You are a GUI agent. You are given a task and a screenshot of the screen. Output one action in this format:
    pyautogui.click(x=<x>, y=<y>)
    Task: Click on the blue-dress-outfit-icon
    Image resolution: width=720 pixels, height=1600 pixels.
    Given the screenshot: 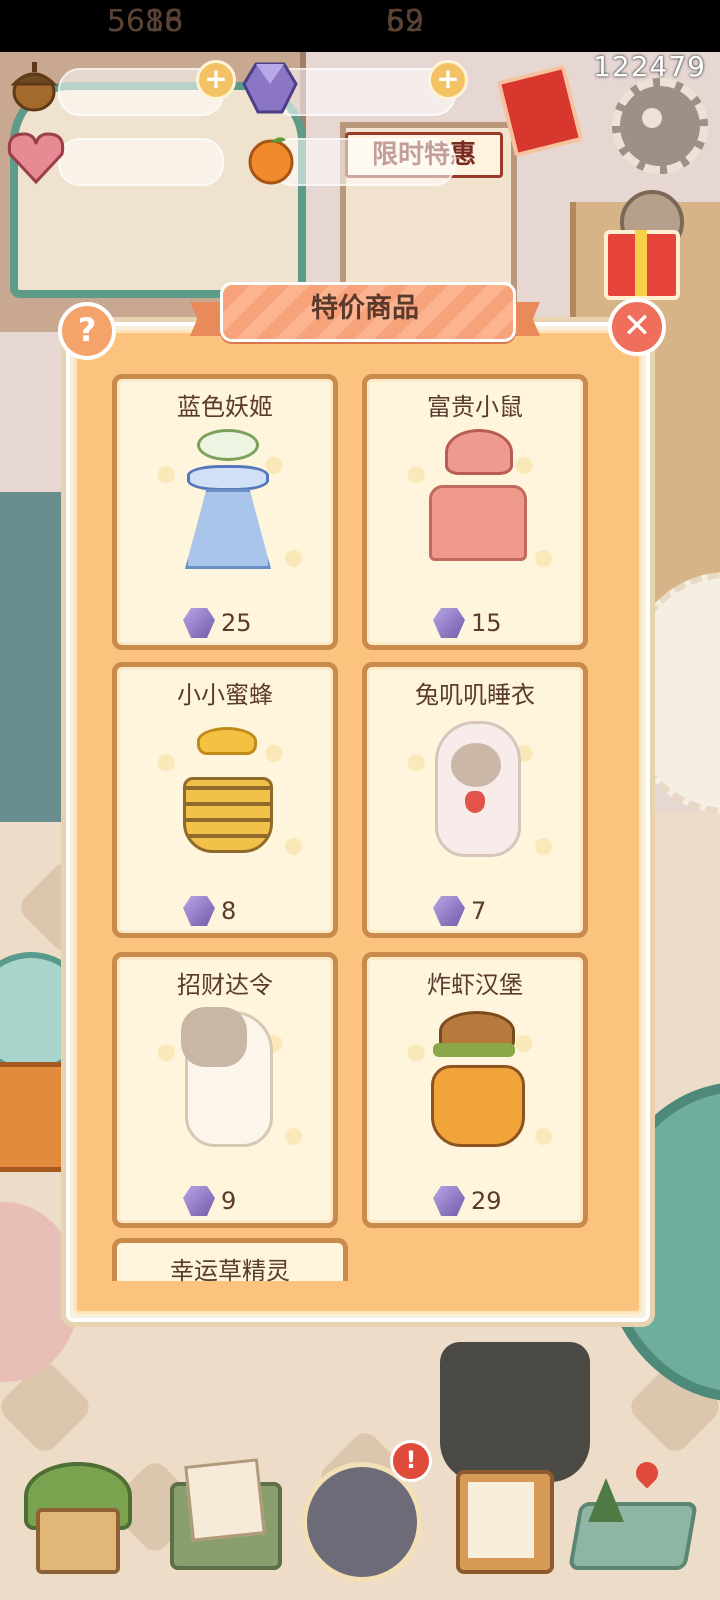 What is the action you would take?
    pyautogui.click(x=225, y=499)
    